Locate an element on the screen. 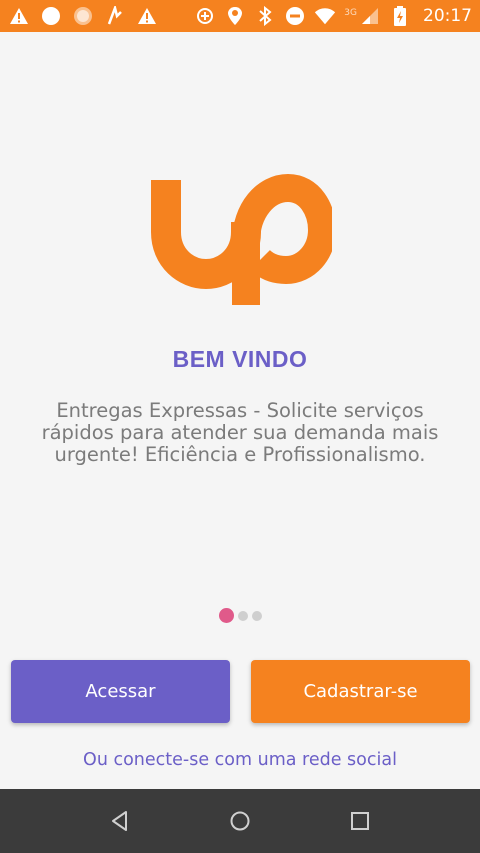 The image size is (480, 853). page-dot-active is located at coordinates (226, 615).